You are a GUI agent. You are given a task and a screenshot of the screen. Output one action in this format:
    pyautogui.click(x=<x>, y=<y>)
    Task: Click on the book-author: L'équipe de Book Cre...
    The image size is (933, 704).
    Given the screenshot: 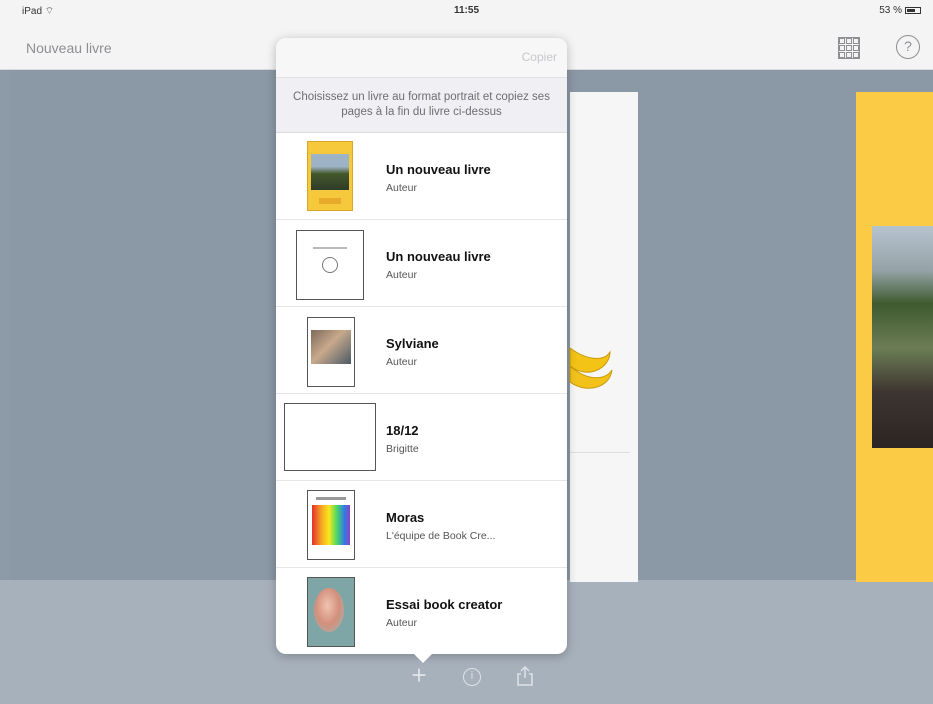 What is the action you would take?
    pyautogui.click(x=441, y=536)
    